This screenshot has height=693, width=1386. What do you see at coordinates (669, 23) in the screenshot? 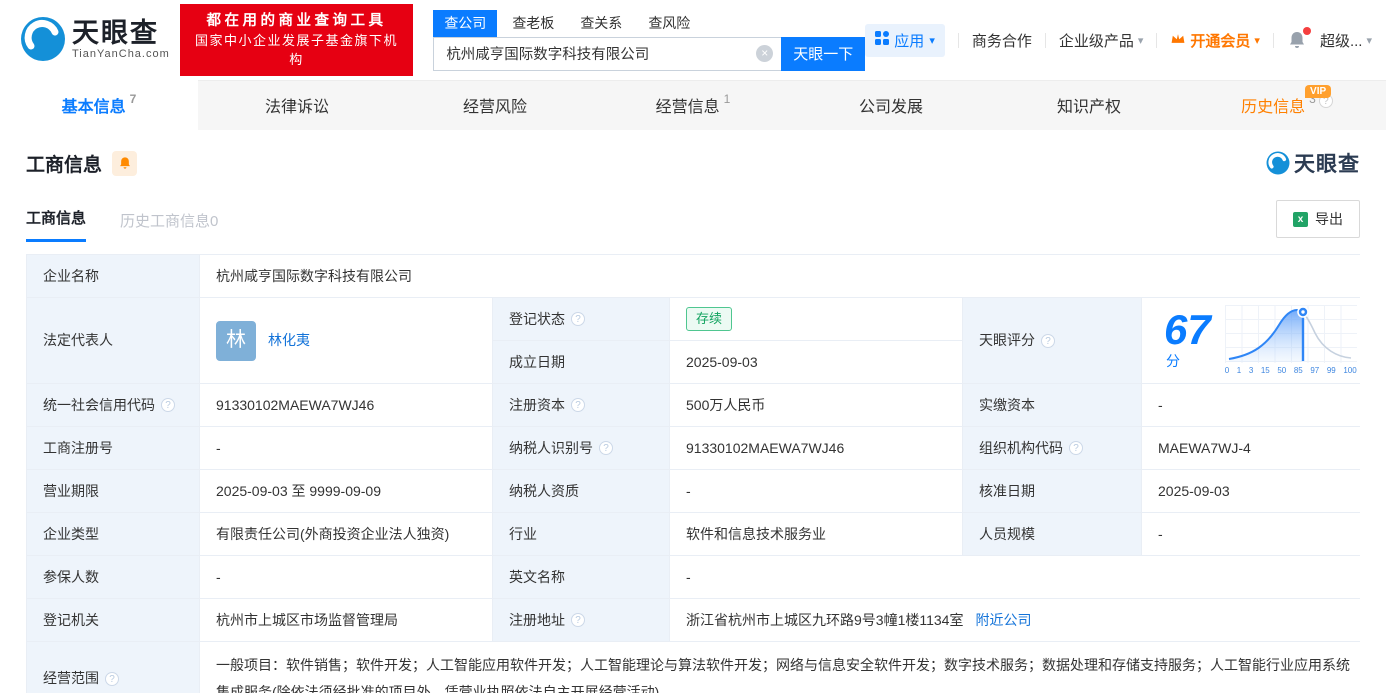
I see `search-tab-risk: 查风险` at bounding box center [669, 23].